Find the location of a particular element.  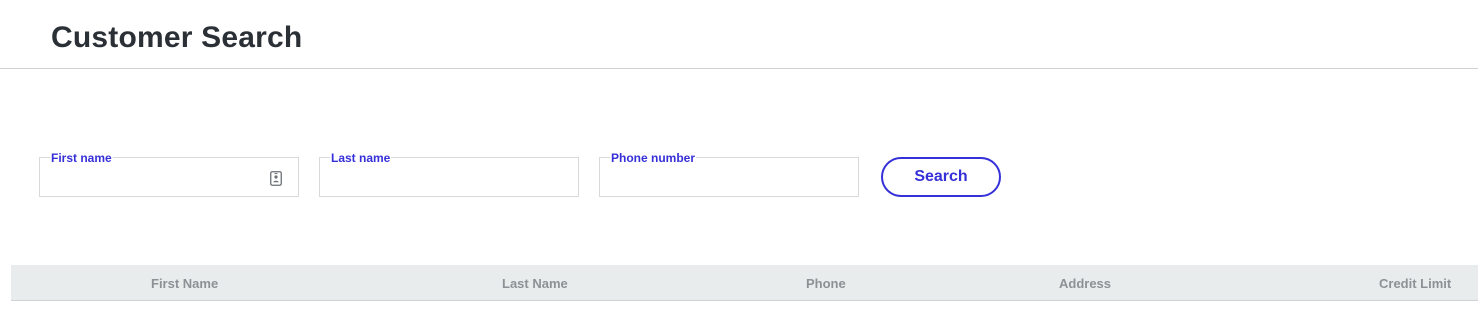

column-header-phone: Phone is located at coordinates (826, 283).